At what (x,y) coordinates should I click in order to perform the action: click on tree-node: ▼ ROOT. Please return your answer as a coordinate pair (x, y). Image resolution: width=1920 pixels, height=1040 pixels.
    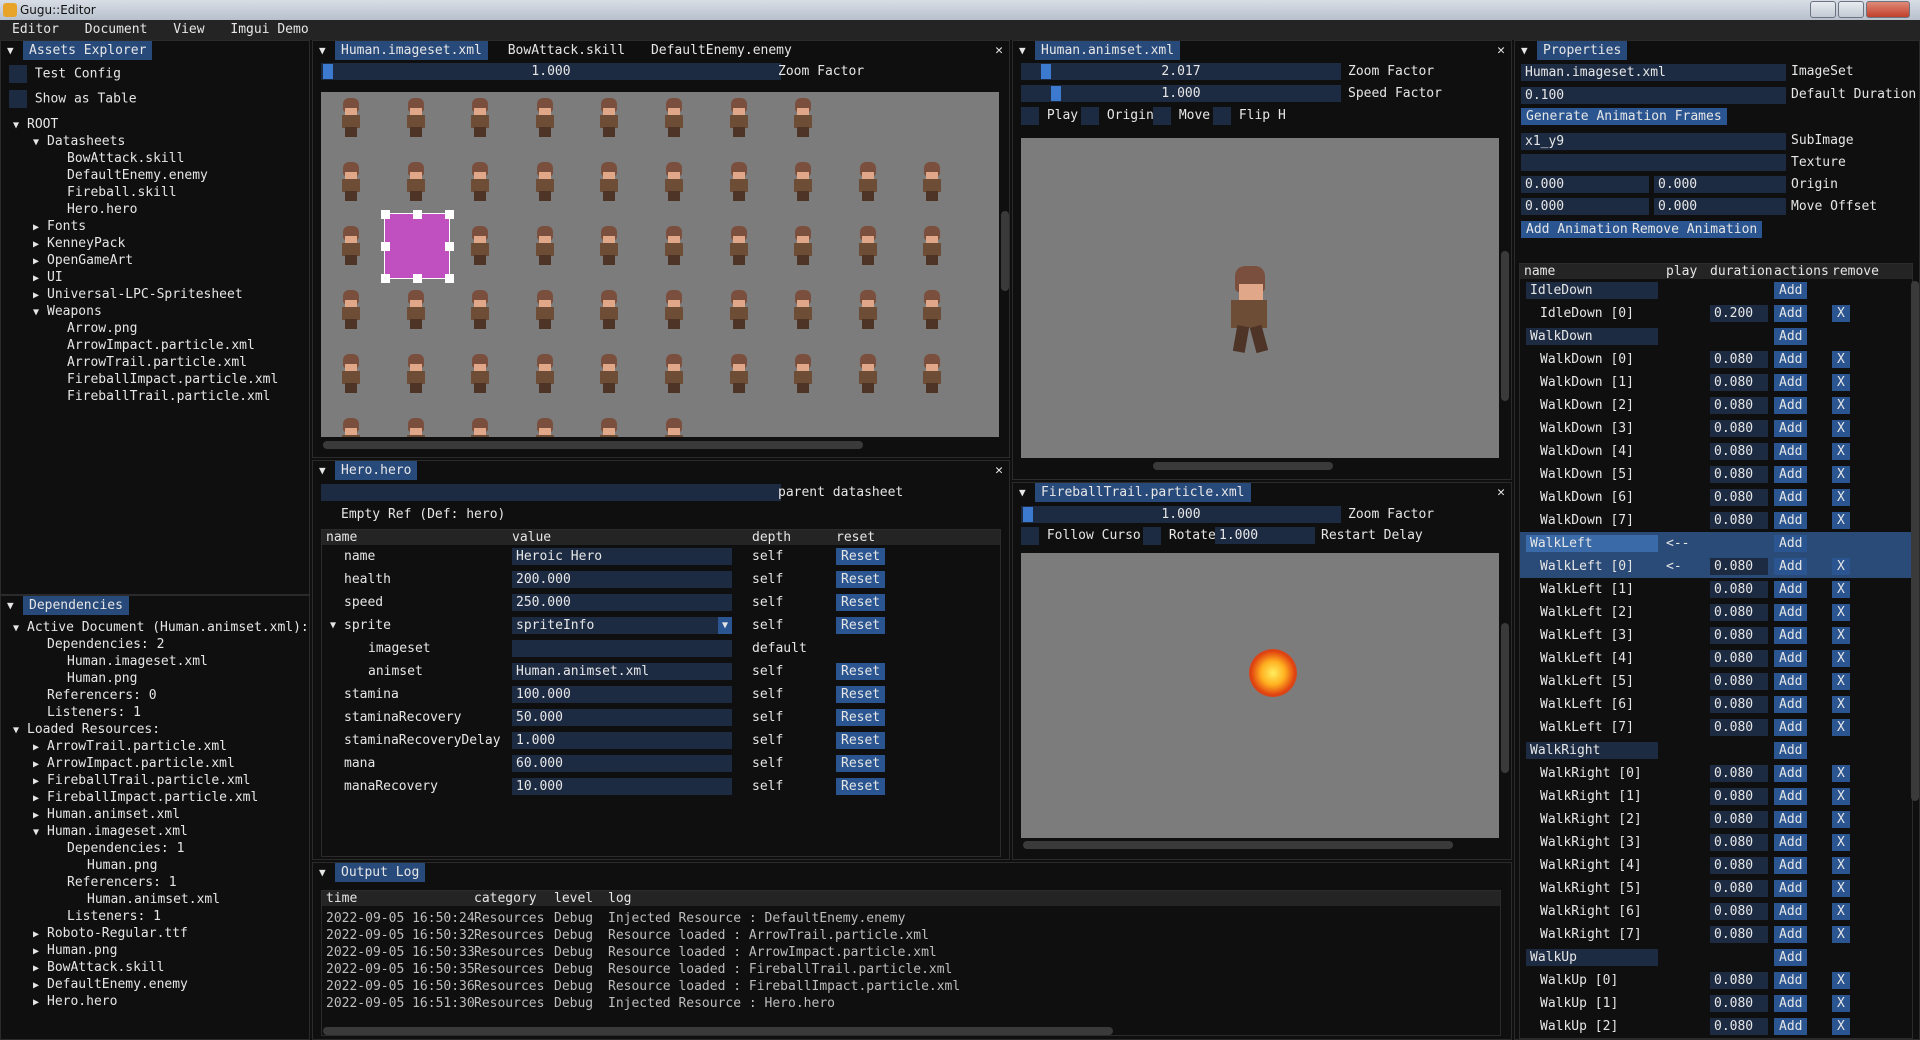
    Looking at the image, I should click on (155, 124).